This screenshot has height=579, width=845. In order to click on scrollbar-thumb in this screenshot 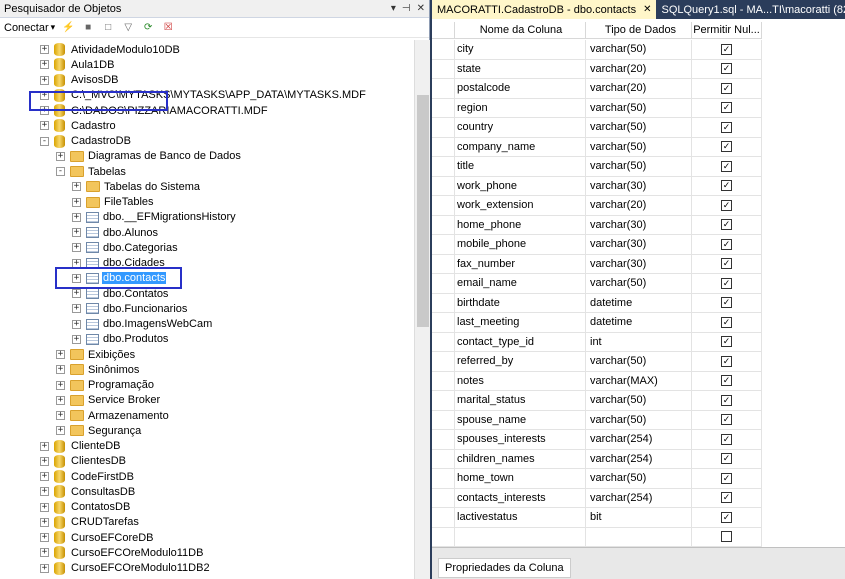, I will do `click(423, 211)`.